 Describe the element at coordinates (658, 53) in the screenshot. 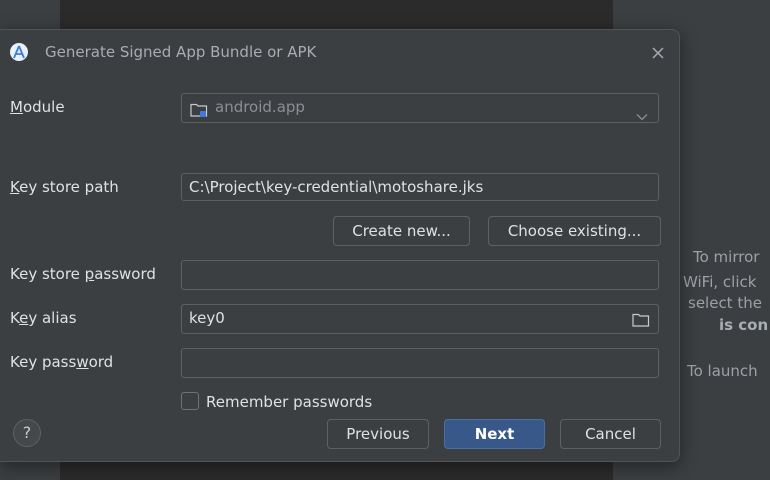

I see `close-icon` at that location.